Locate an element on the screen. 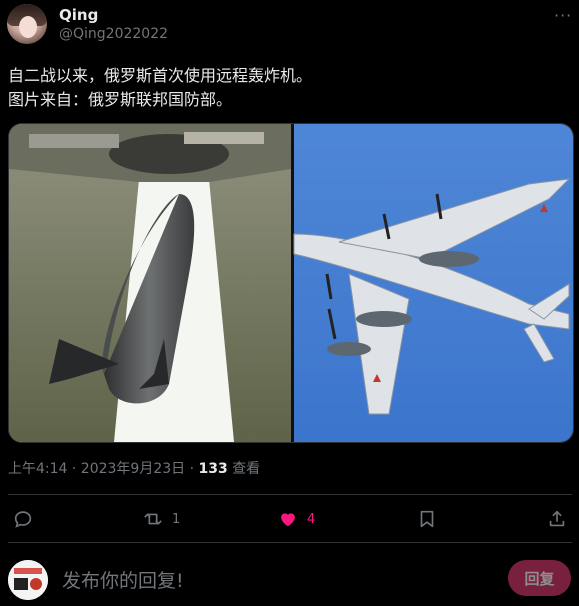 The image size is (579, 606). divider-top is located at coordinates (290, 494).